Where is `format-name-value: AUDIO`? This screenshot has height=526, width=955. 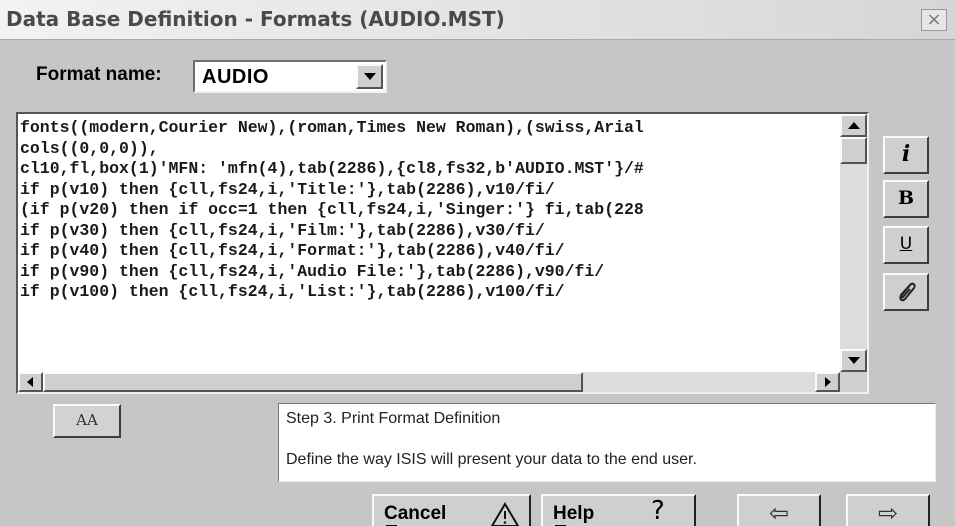
format-name-value: AUDIO is located at coordinates (235, 77).